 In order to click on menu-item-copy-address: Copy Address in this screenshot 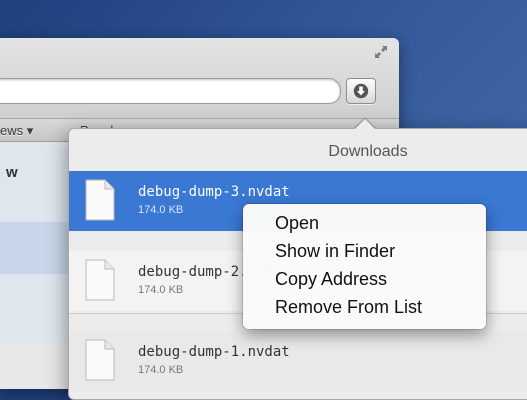, I will do `click(331, 279)`.